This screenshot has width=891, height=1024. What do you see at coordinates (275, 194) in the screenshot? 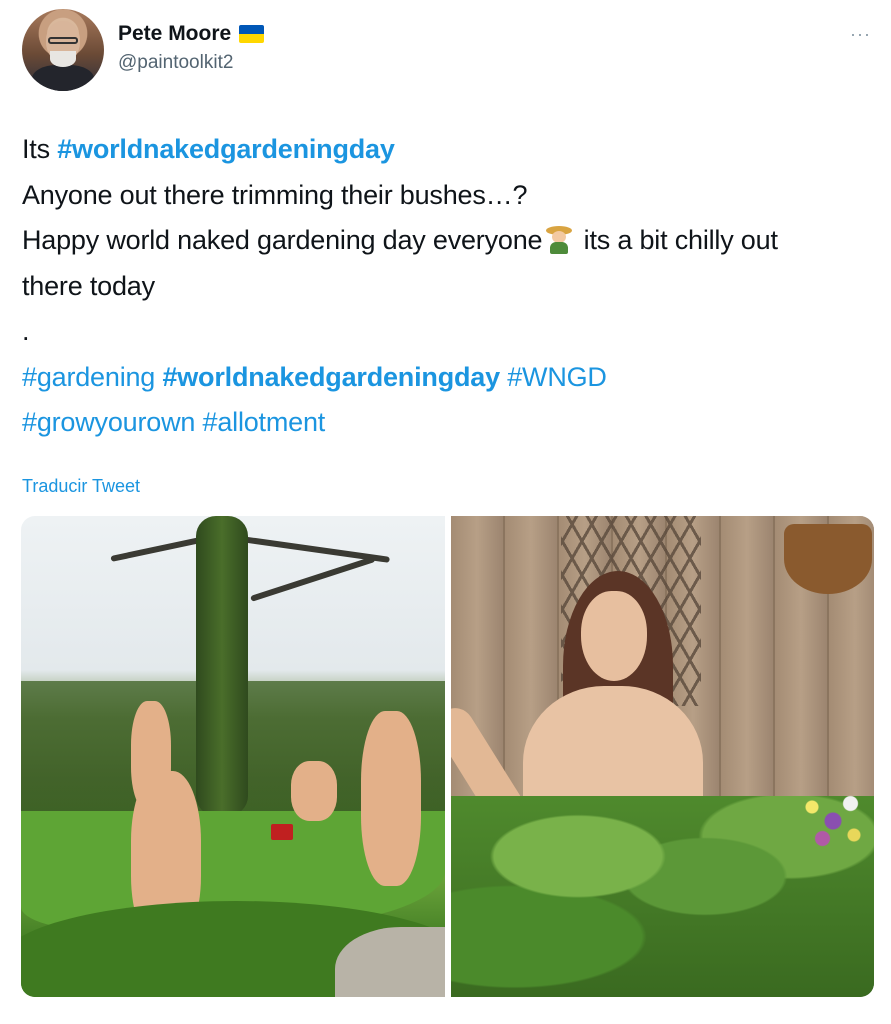
I see `tweet-line-2: Anyone out there trimming their bushes…?` at bounding box center [275, 194].